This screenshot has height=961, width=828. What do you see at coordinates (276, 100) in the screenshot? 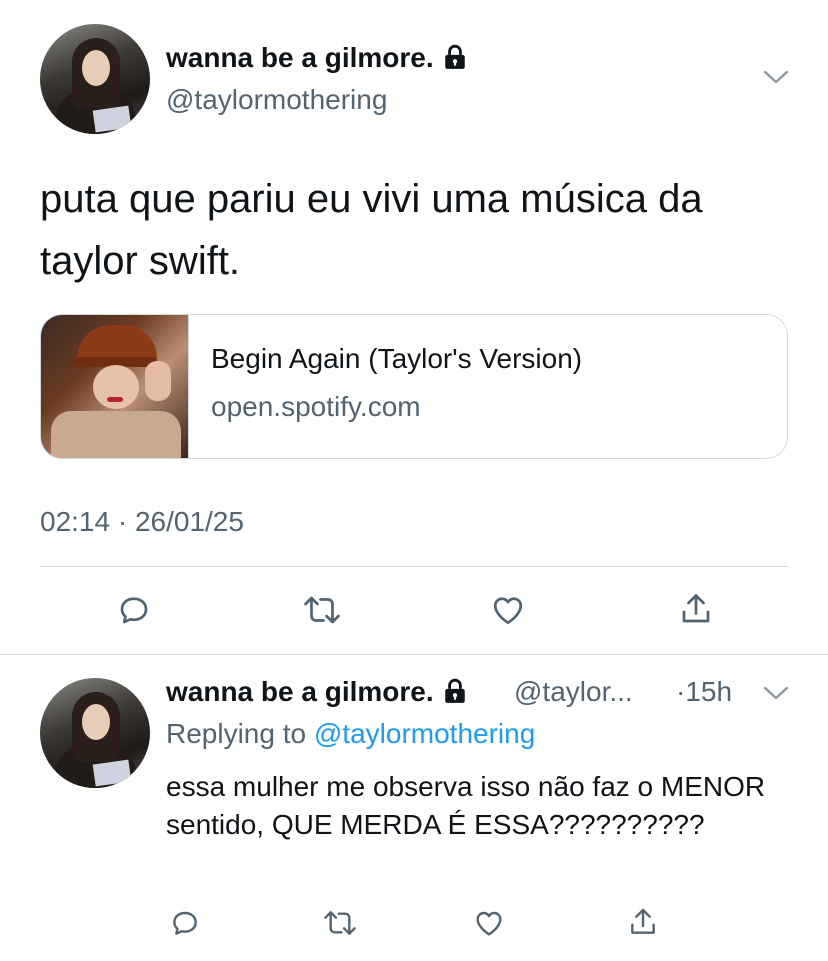
I see `user-handle: @taylormothering` at bounding box center [276, 100].